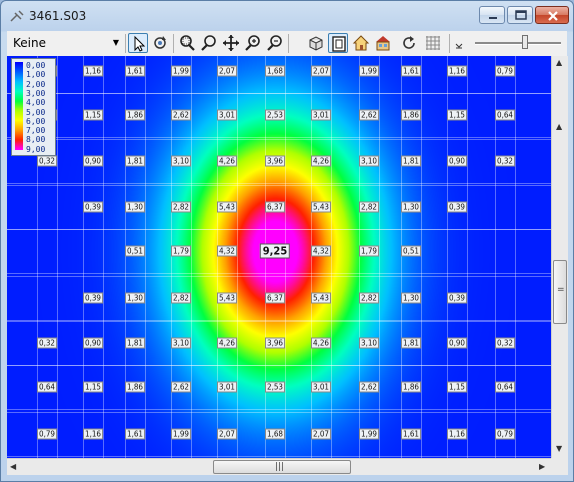 The width and height of the screenshot is (574, 482). I want to click on frame-view-button, so click(338, 43).